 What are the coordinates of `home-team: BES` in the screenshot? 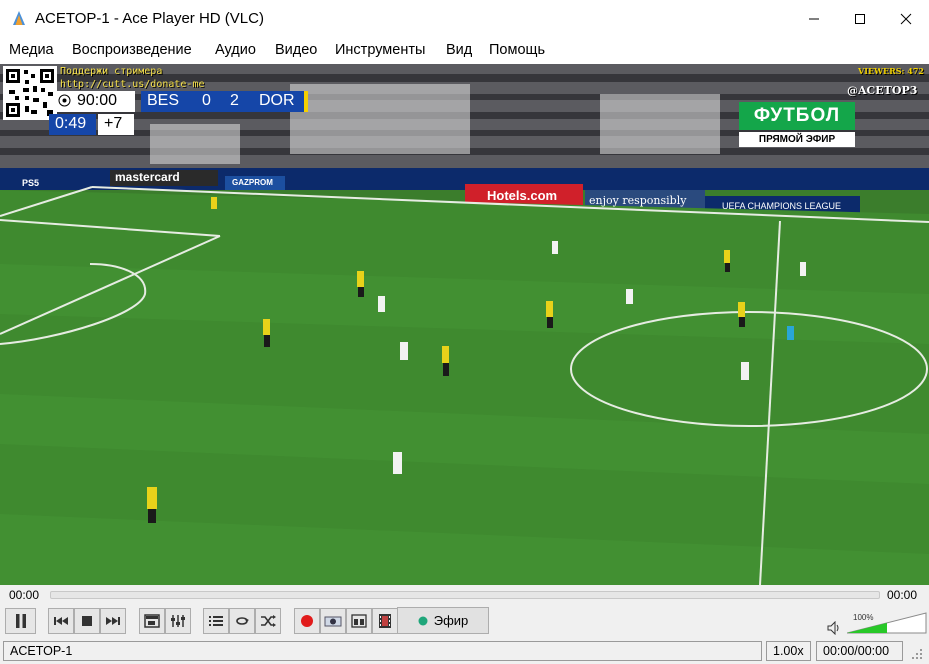 It's located at (163, 100).